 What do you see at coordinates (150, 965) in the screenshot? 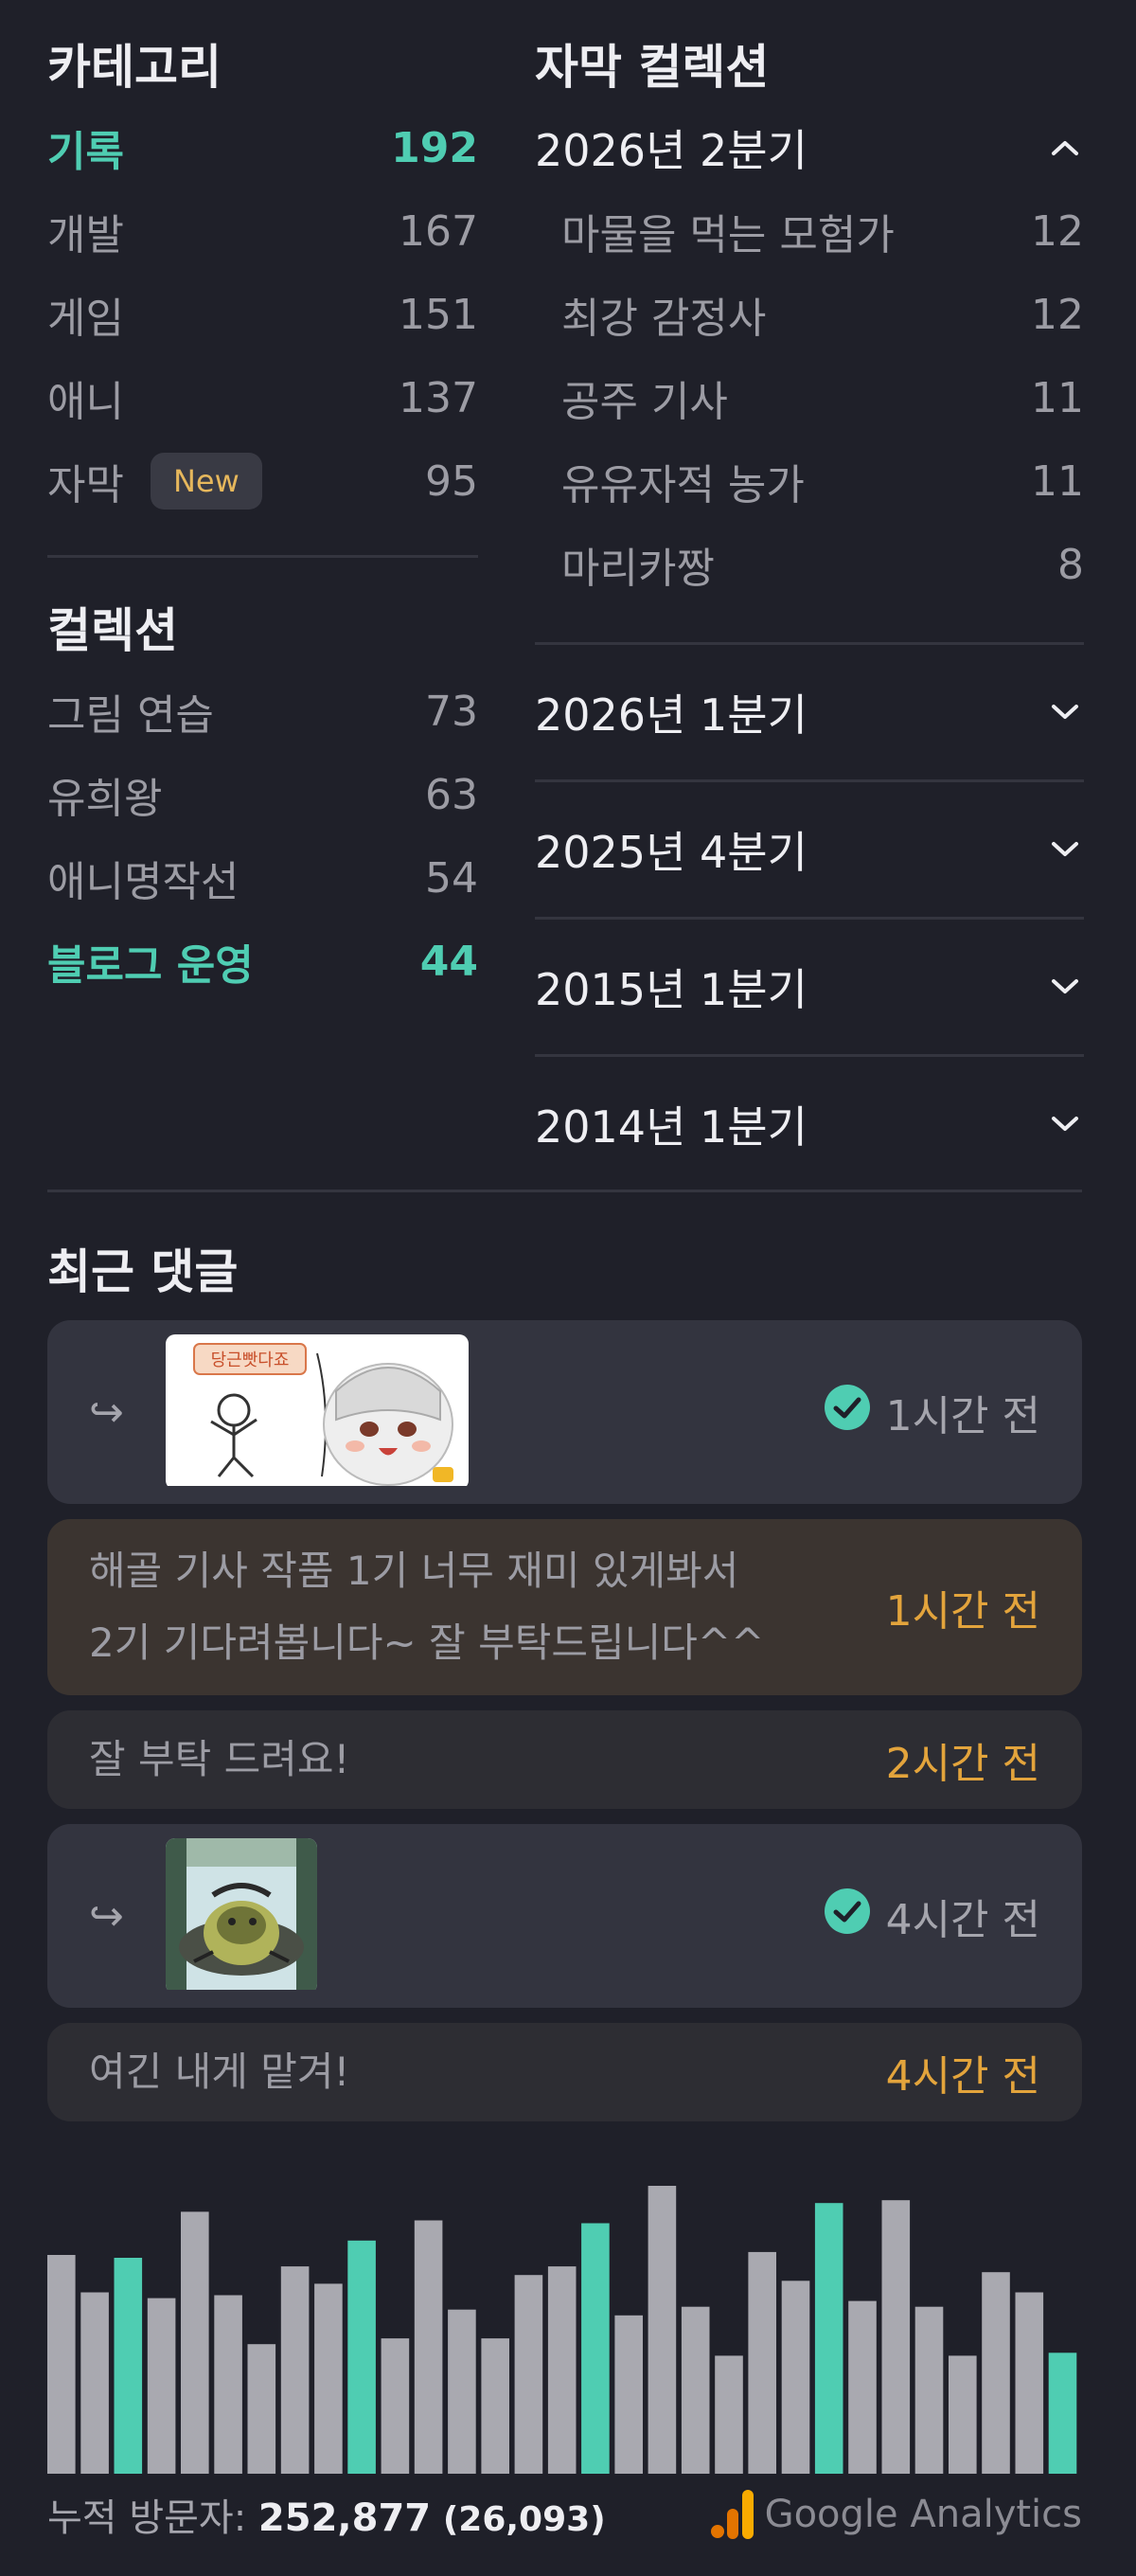
I see `collection-label: 블로그 운영` at bounding box center [150, 965].